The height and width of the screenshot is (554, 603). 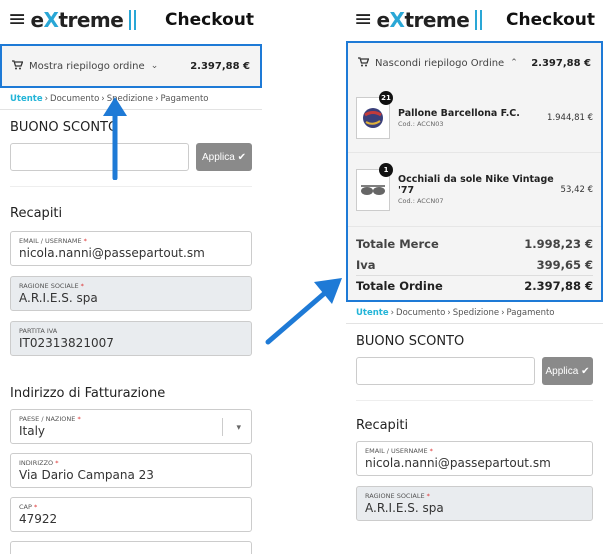 What do you see at coordinates (47, 419) in the screenshot?
I see `country-label: PAESE / NAZIONE` at bounding box center [47, 419].